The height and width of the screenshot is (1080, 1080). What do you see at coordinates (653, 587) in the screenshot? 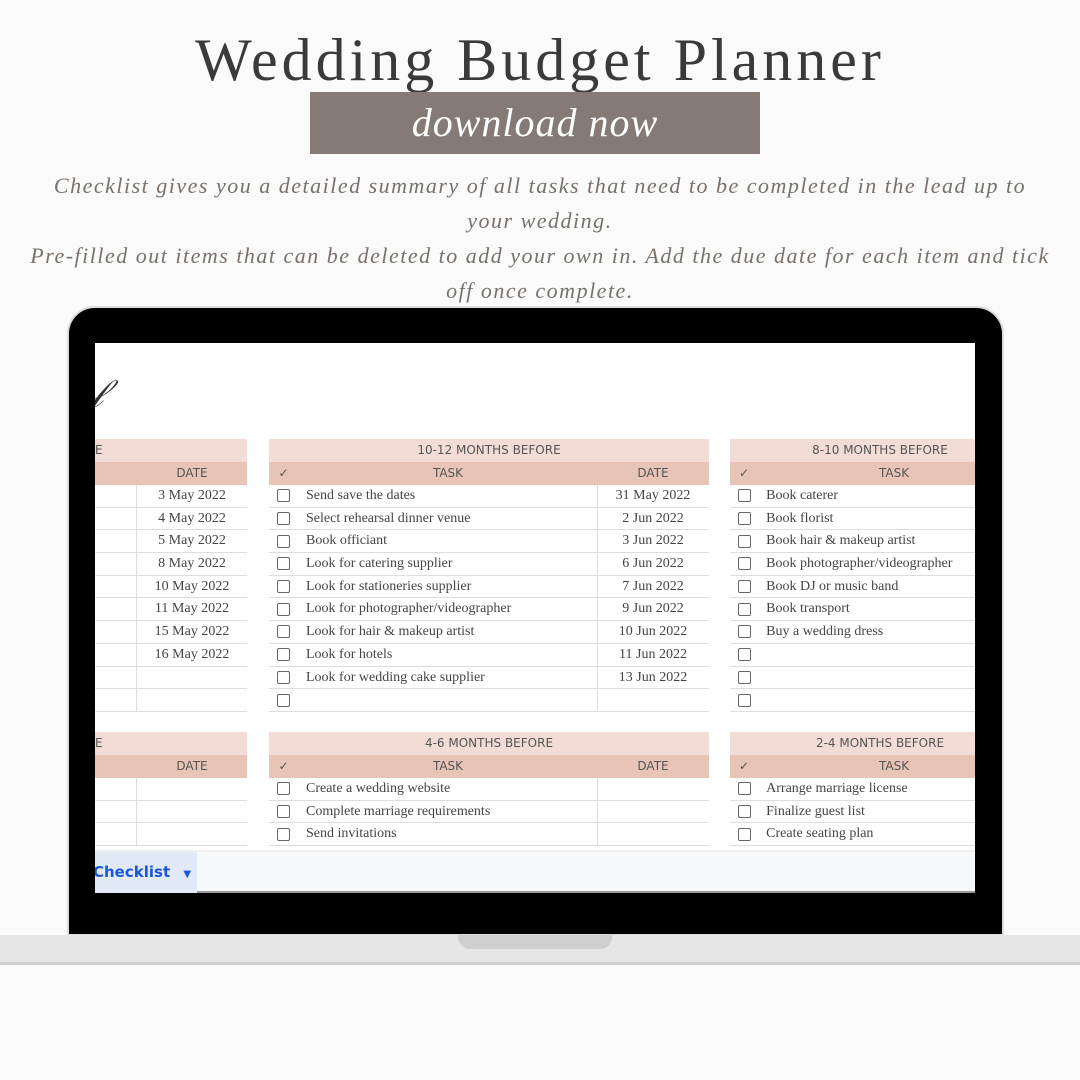
I see `date-cell: 7 Jun 2022` at bounding box center [653, 587].